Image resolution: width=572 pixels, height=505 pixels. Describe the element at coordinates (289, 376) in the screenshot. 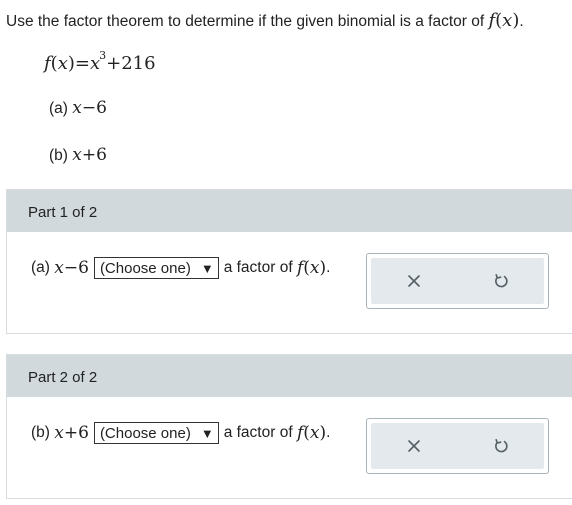

I see `part-2-header: Part 2 of 2` at that location.